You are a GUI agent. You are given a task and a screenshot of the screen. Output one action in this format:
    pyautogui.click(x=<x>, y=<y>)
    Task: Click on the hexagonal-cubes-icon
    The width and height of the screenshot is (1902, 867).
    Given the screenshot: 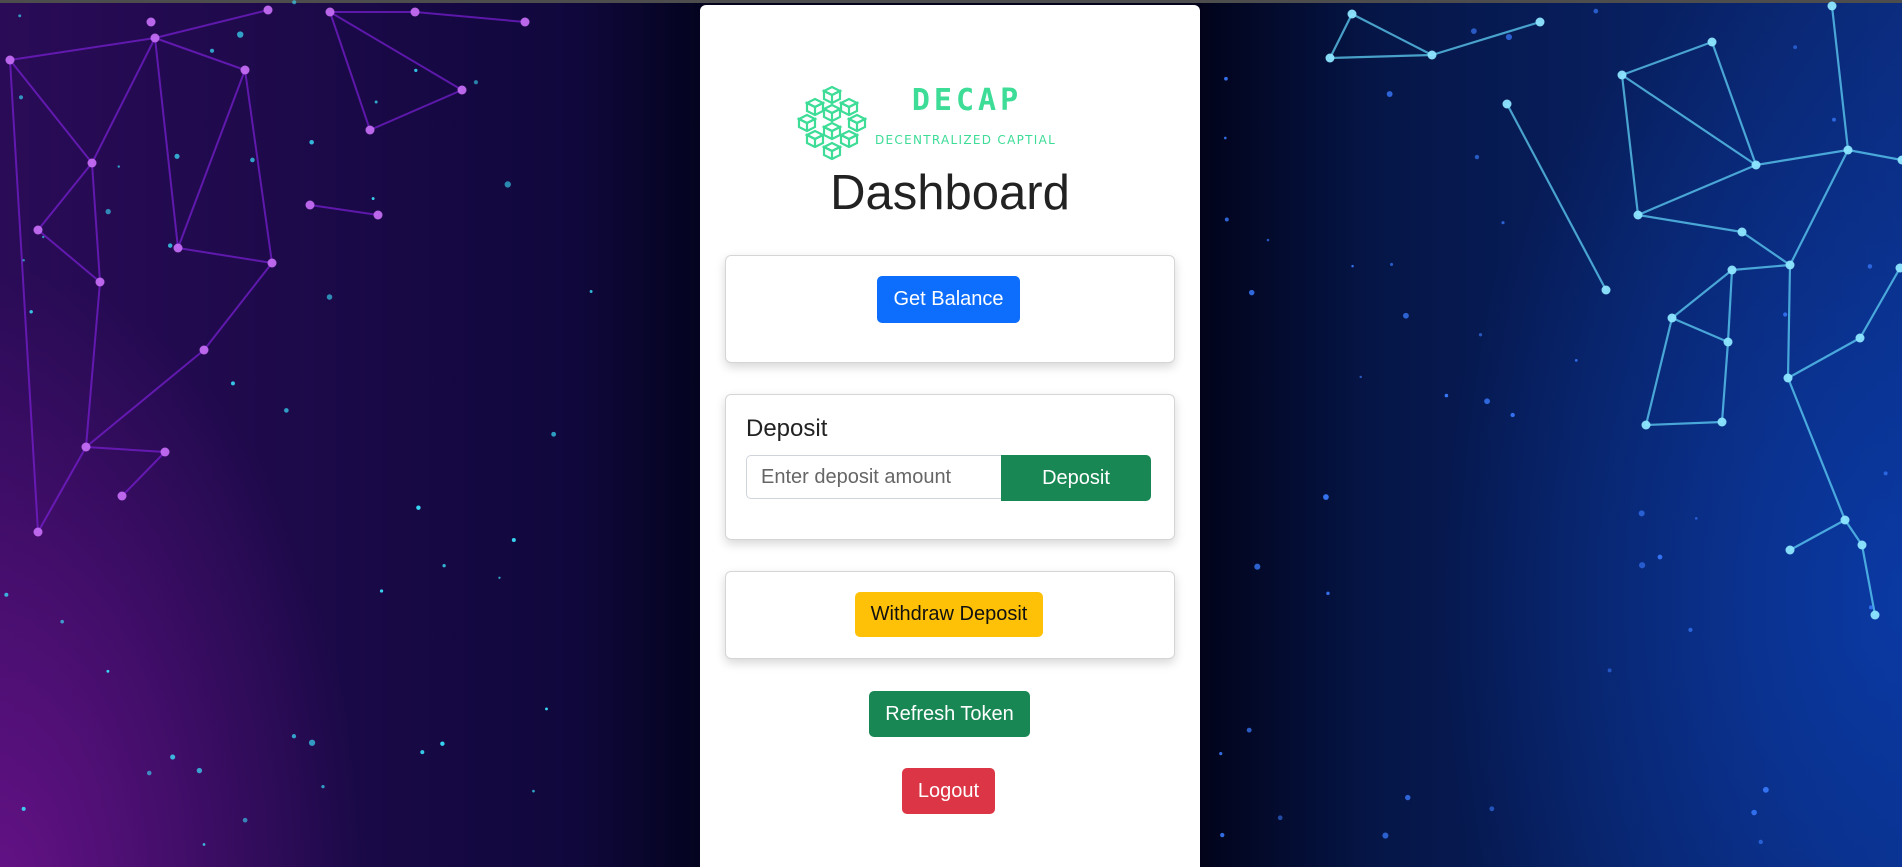 What is the action you would take?
    pyautogui.click(x=832, y=123)
    